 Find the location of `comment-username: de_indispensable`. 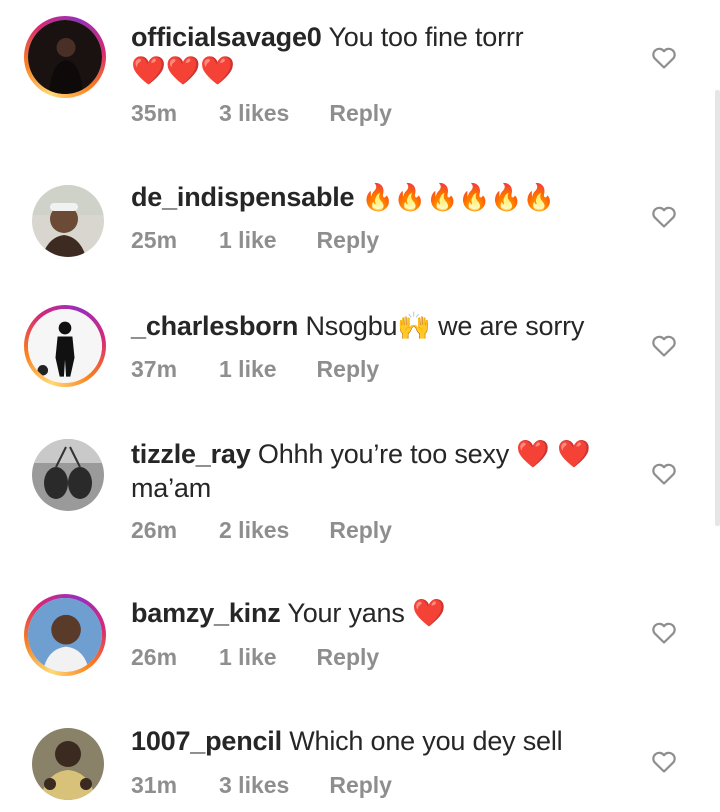

comment-username: de_indispensable is located at coordinates (243, 197).